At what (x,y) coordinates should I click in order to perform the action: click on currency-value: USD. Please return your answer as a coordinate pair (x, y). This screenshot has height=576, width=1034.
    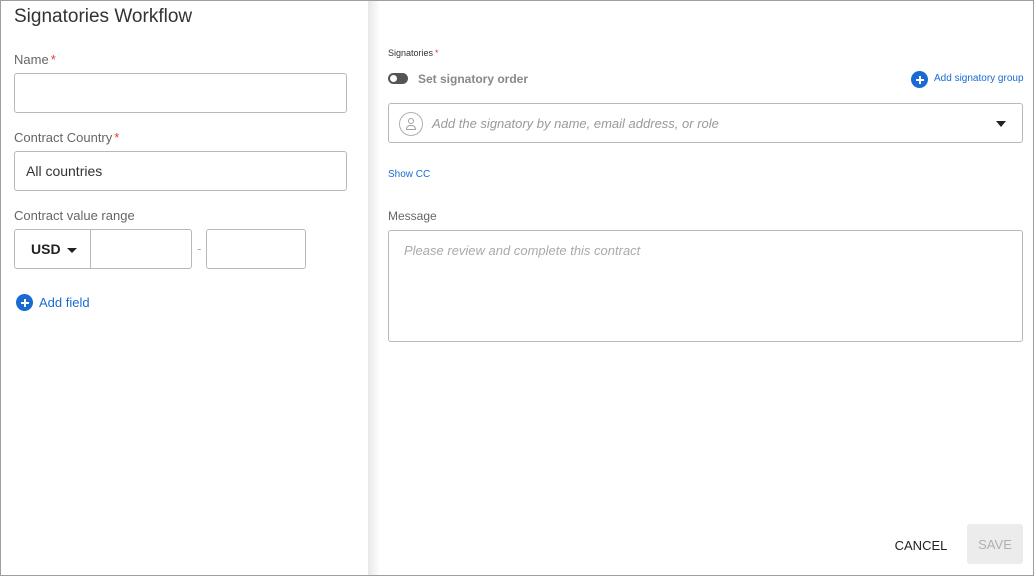
    Looking at the image, I should click on (46, 249).